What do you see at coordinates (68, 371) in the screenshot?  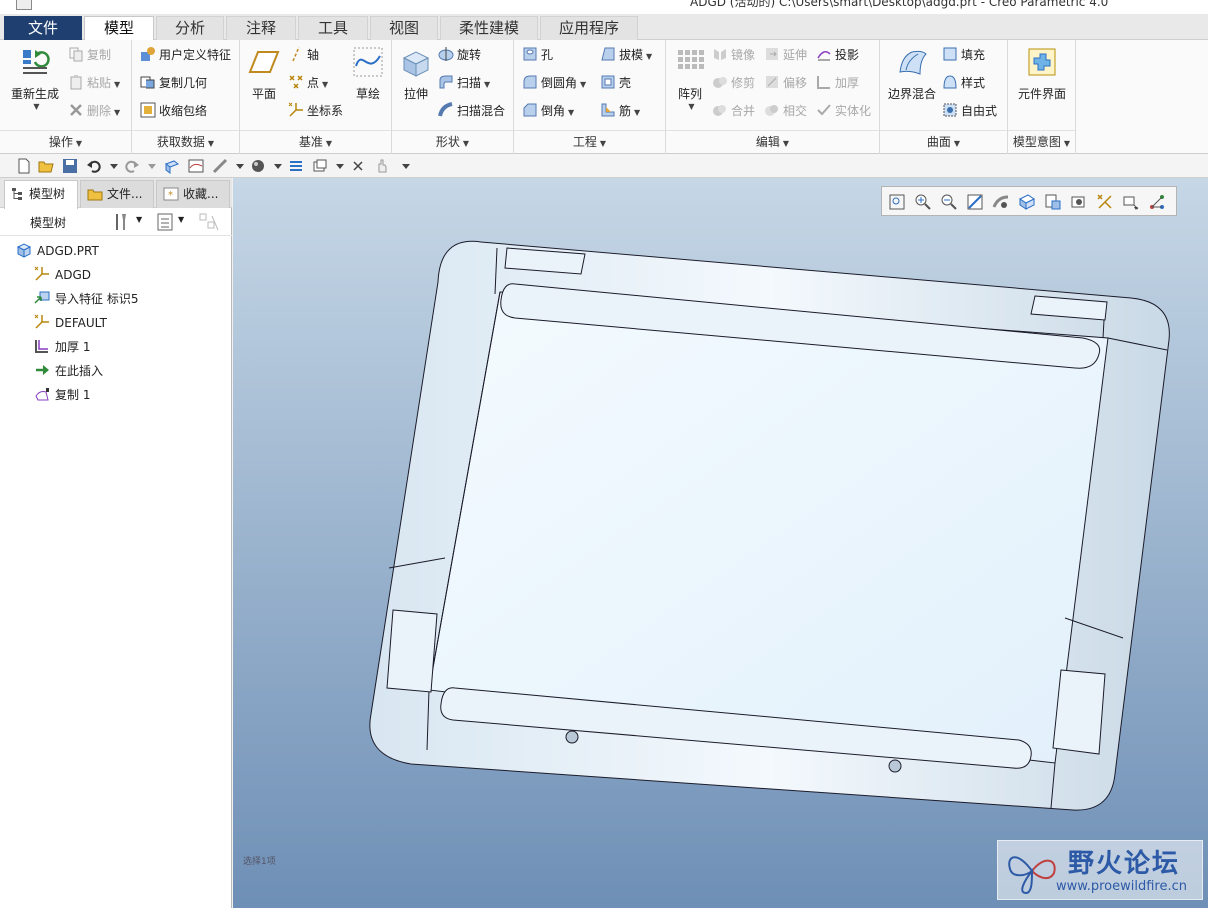 I see `tree-item-insert-here: 在此插入` at bounding box center [68, 371].